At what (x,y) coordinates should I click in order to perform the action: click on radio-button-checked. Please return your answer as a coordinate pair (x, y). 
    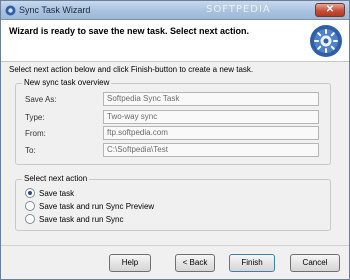
    Looking at the image, I should click on (30, 193).